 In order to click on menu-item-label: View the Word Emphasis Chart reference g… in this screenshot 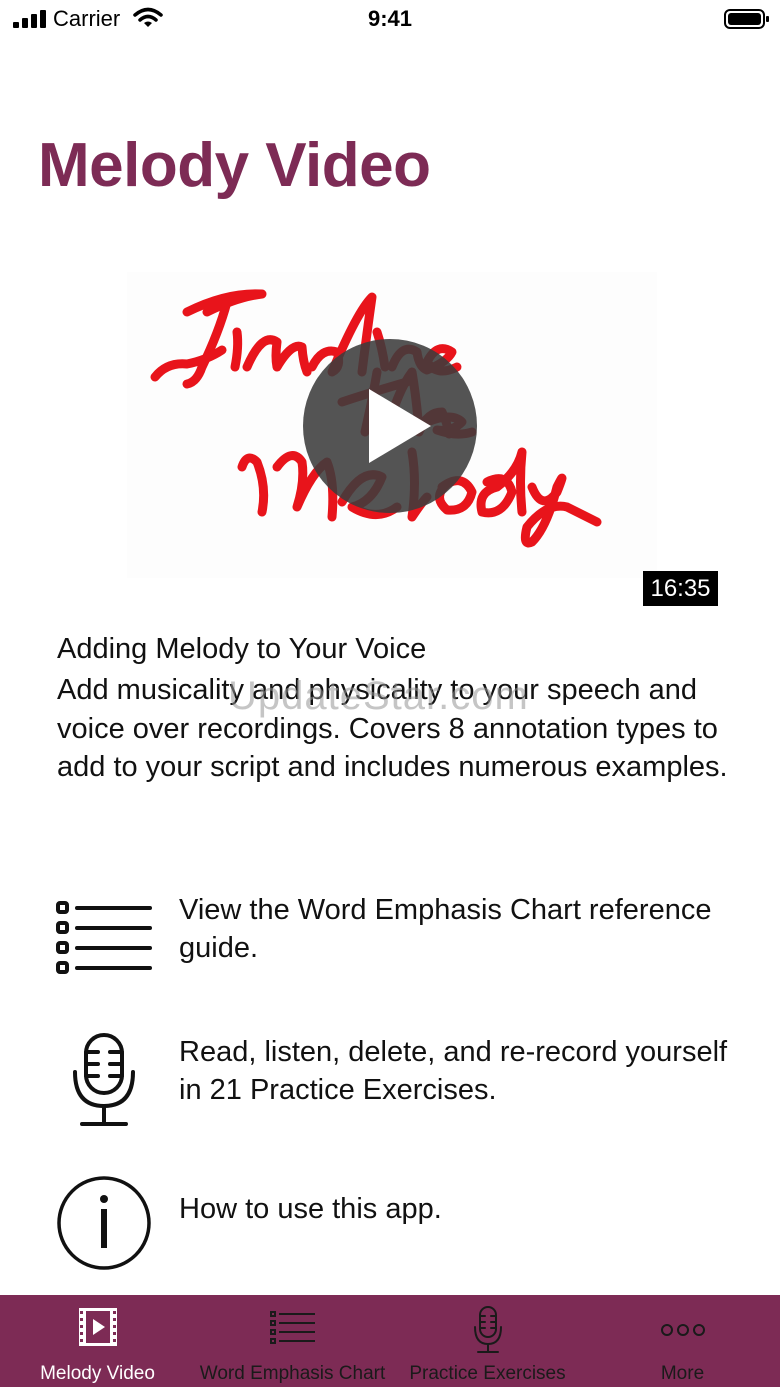, I will do `click(445, 929)`.